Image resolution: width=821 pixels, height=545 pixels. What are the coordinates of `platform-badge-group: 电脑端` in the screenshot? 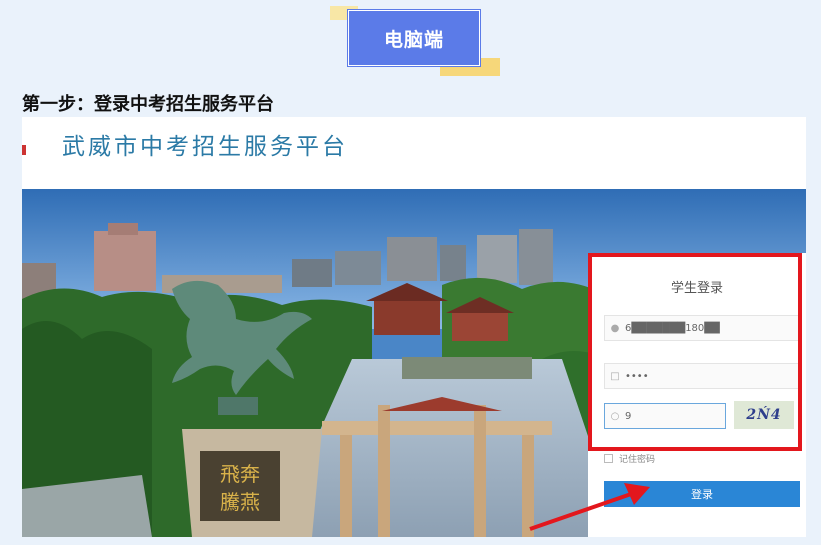 It's located at (415, 41).